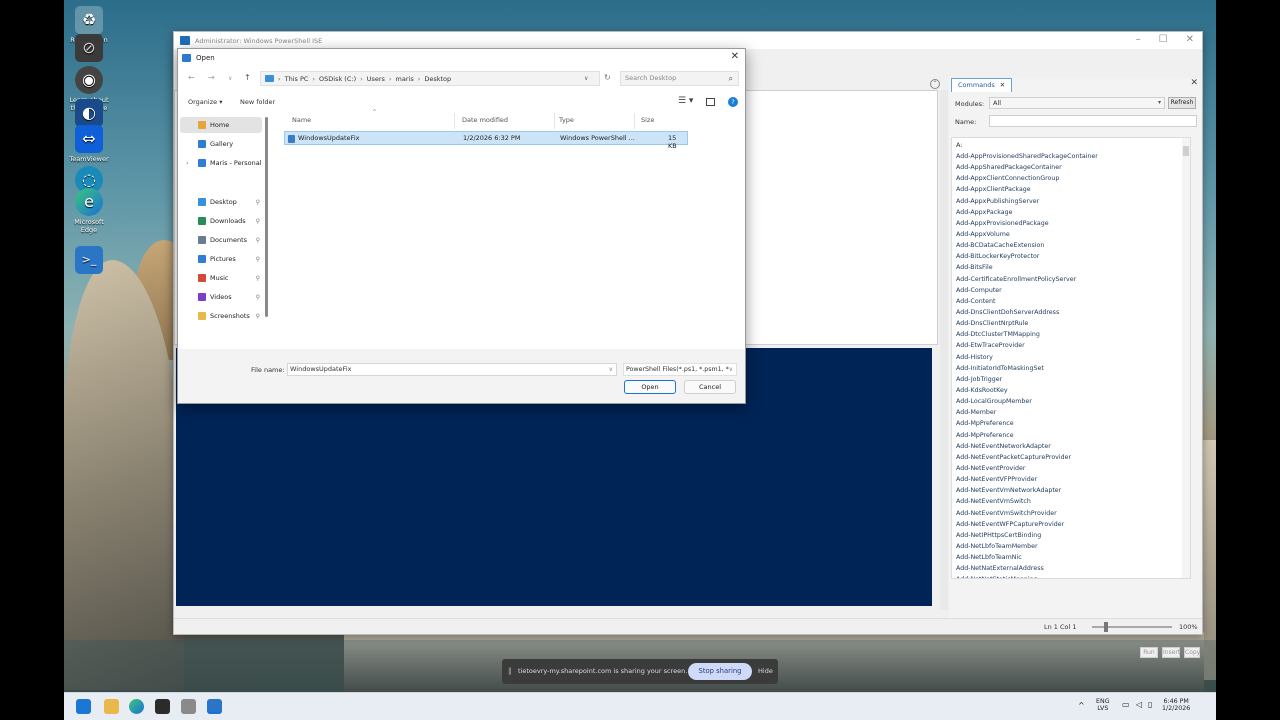  What do you see at coordinates (221, 202) in the screenshot?
I see `nav-item-desktop: Desktop ⚲` at bounding box center [221, 202].